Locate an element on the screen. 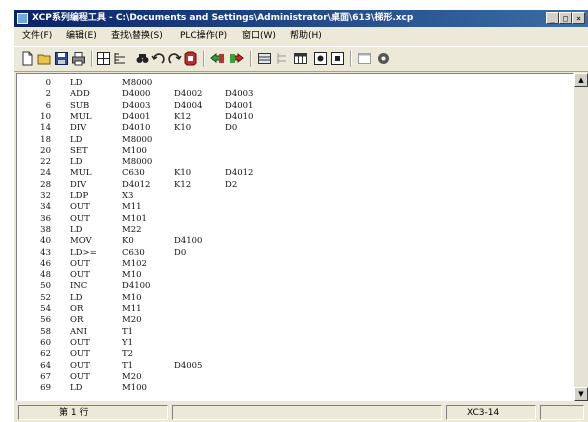  step-number: 36 is located at coordinates (45, 218).